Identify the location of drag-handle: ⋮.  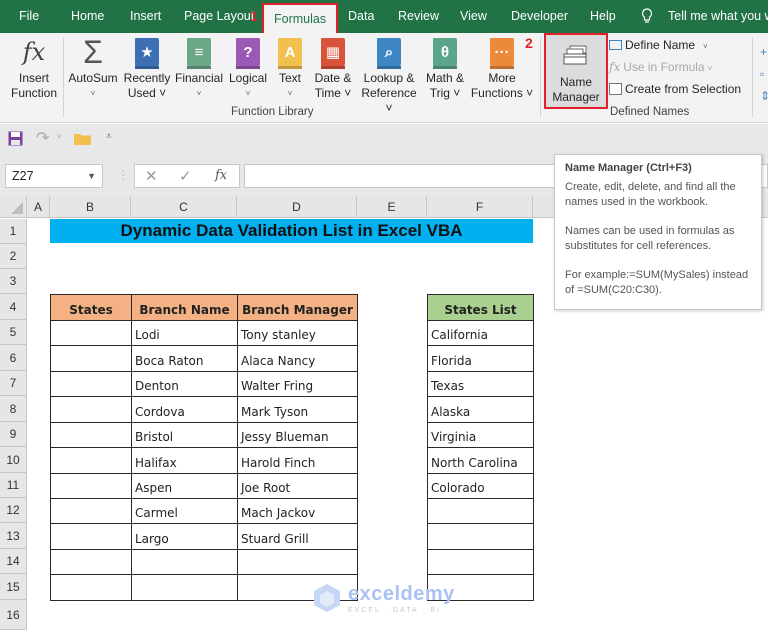
(123, 175).